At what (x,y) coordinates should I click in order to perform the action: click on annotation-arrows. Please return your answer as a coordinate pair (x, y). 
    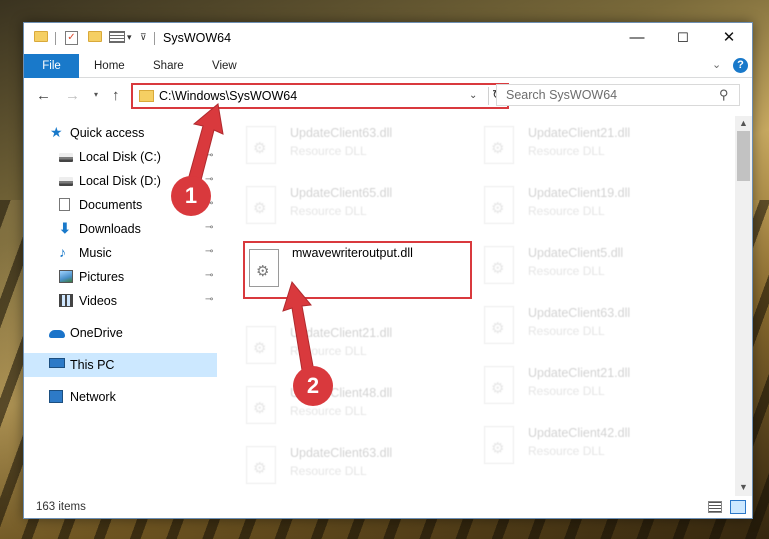
    Looking at the image, I should click on (250, 237).